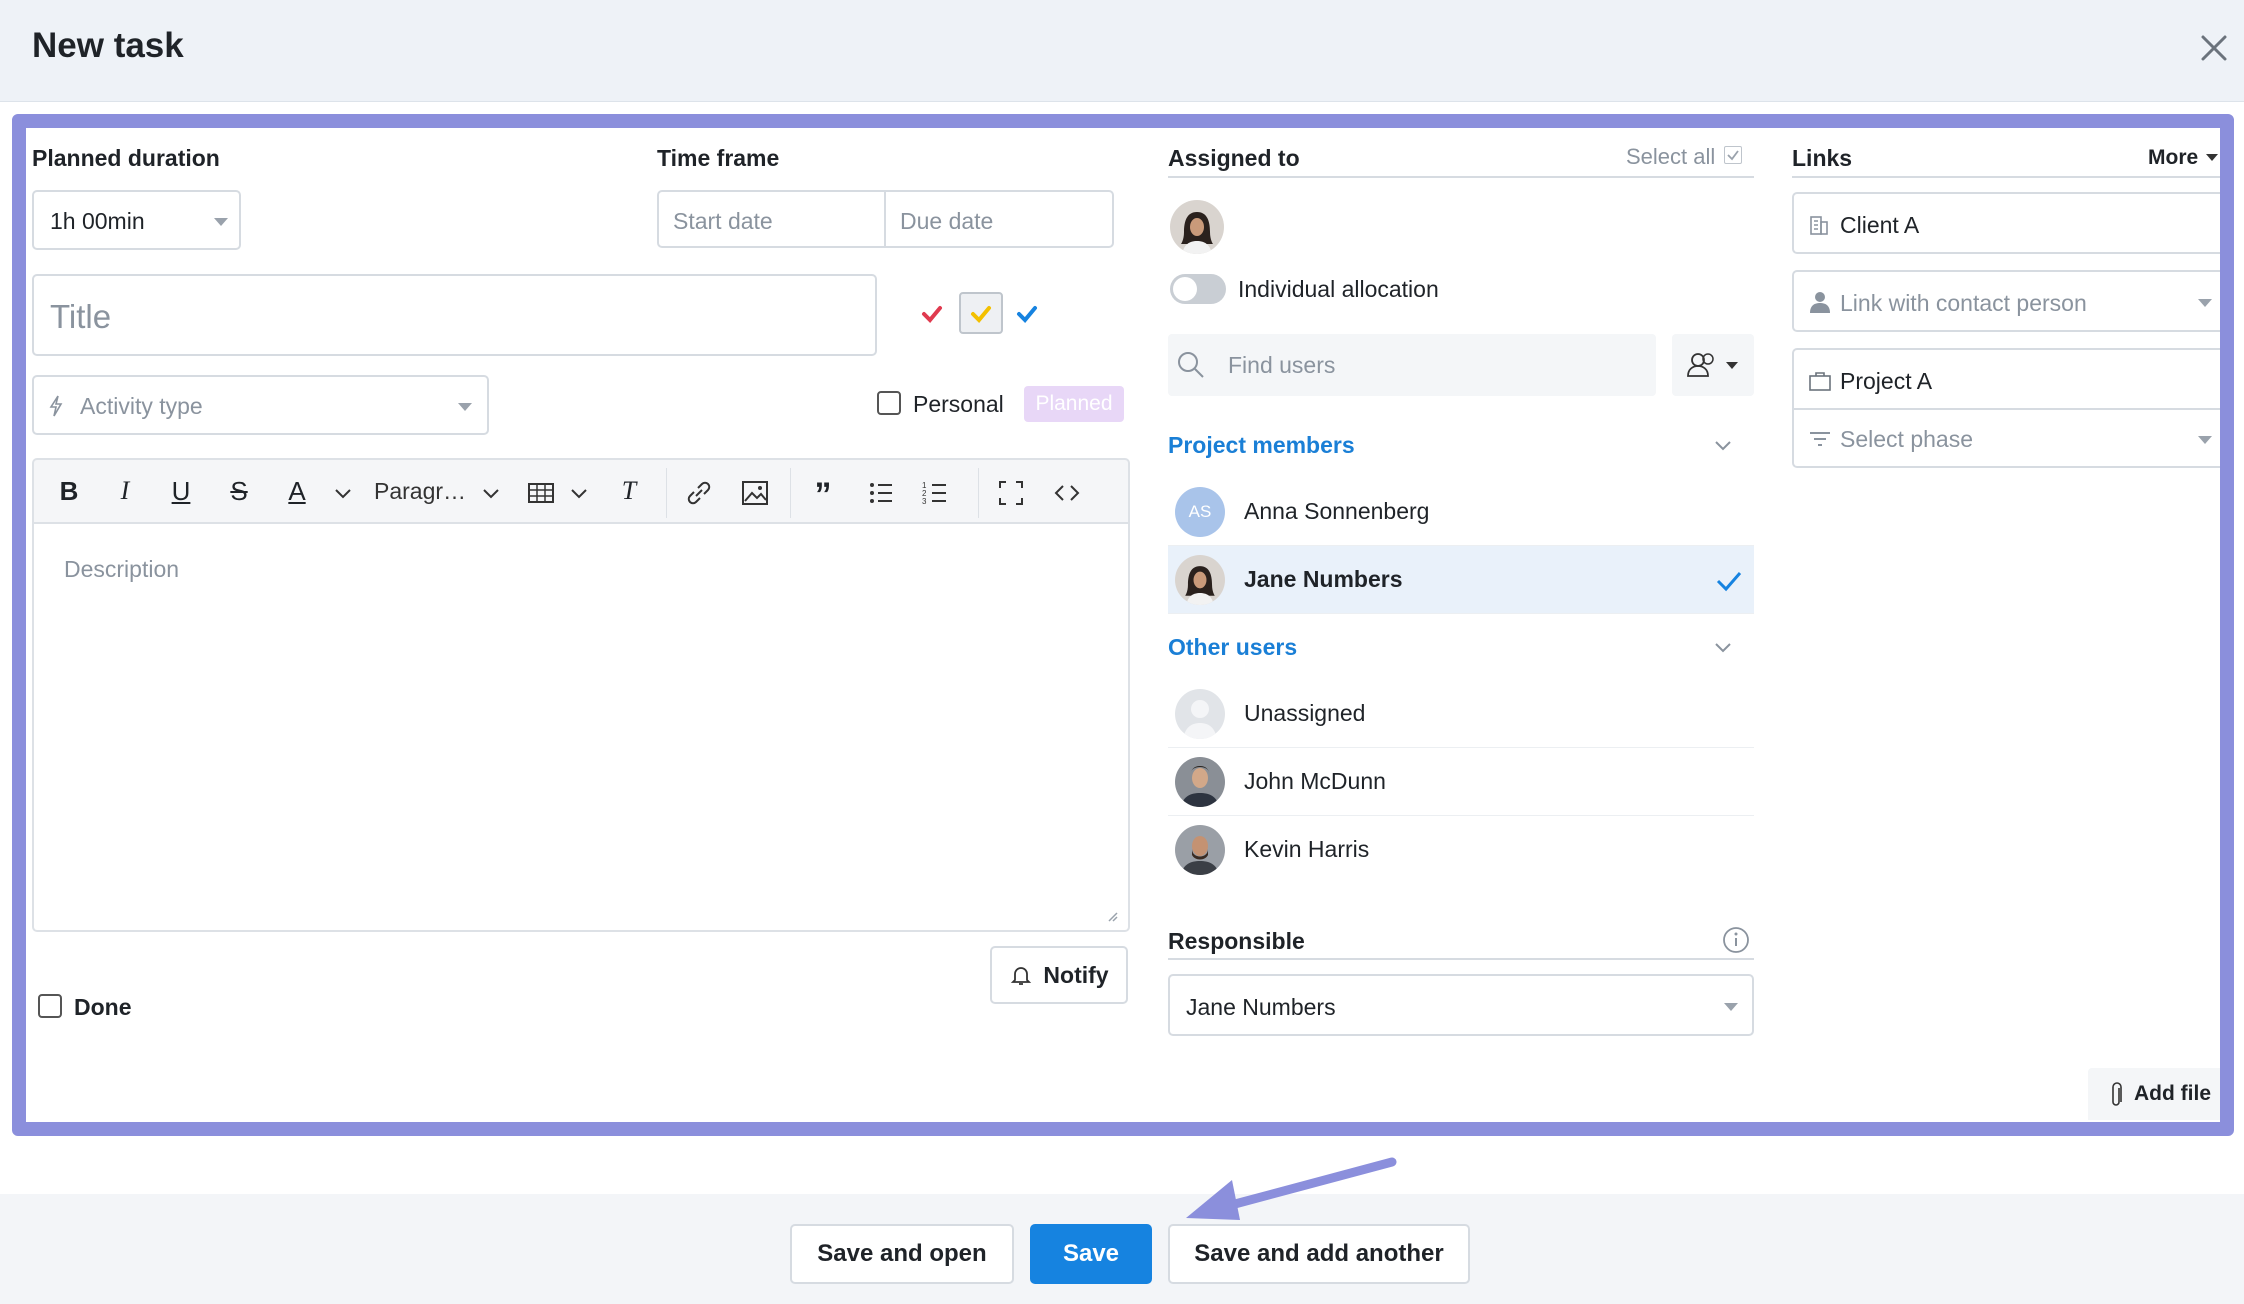 The width and height of the screenshot is (2244, 1304). I want to click on avatar: AS, so click(1200, 512).